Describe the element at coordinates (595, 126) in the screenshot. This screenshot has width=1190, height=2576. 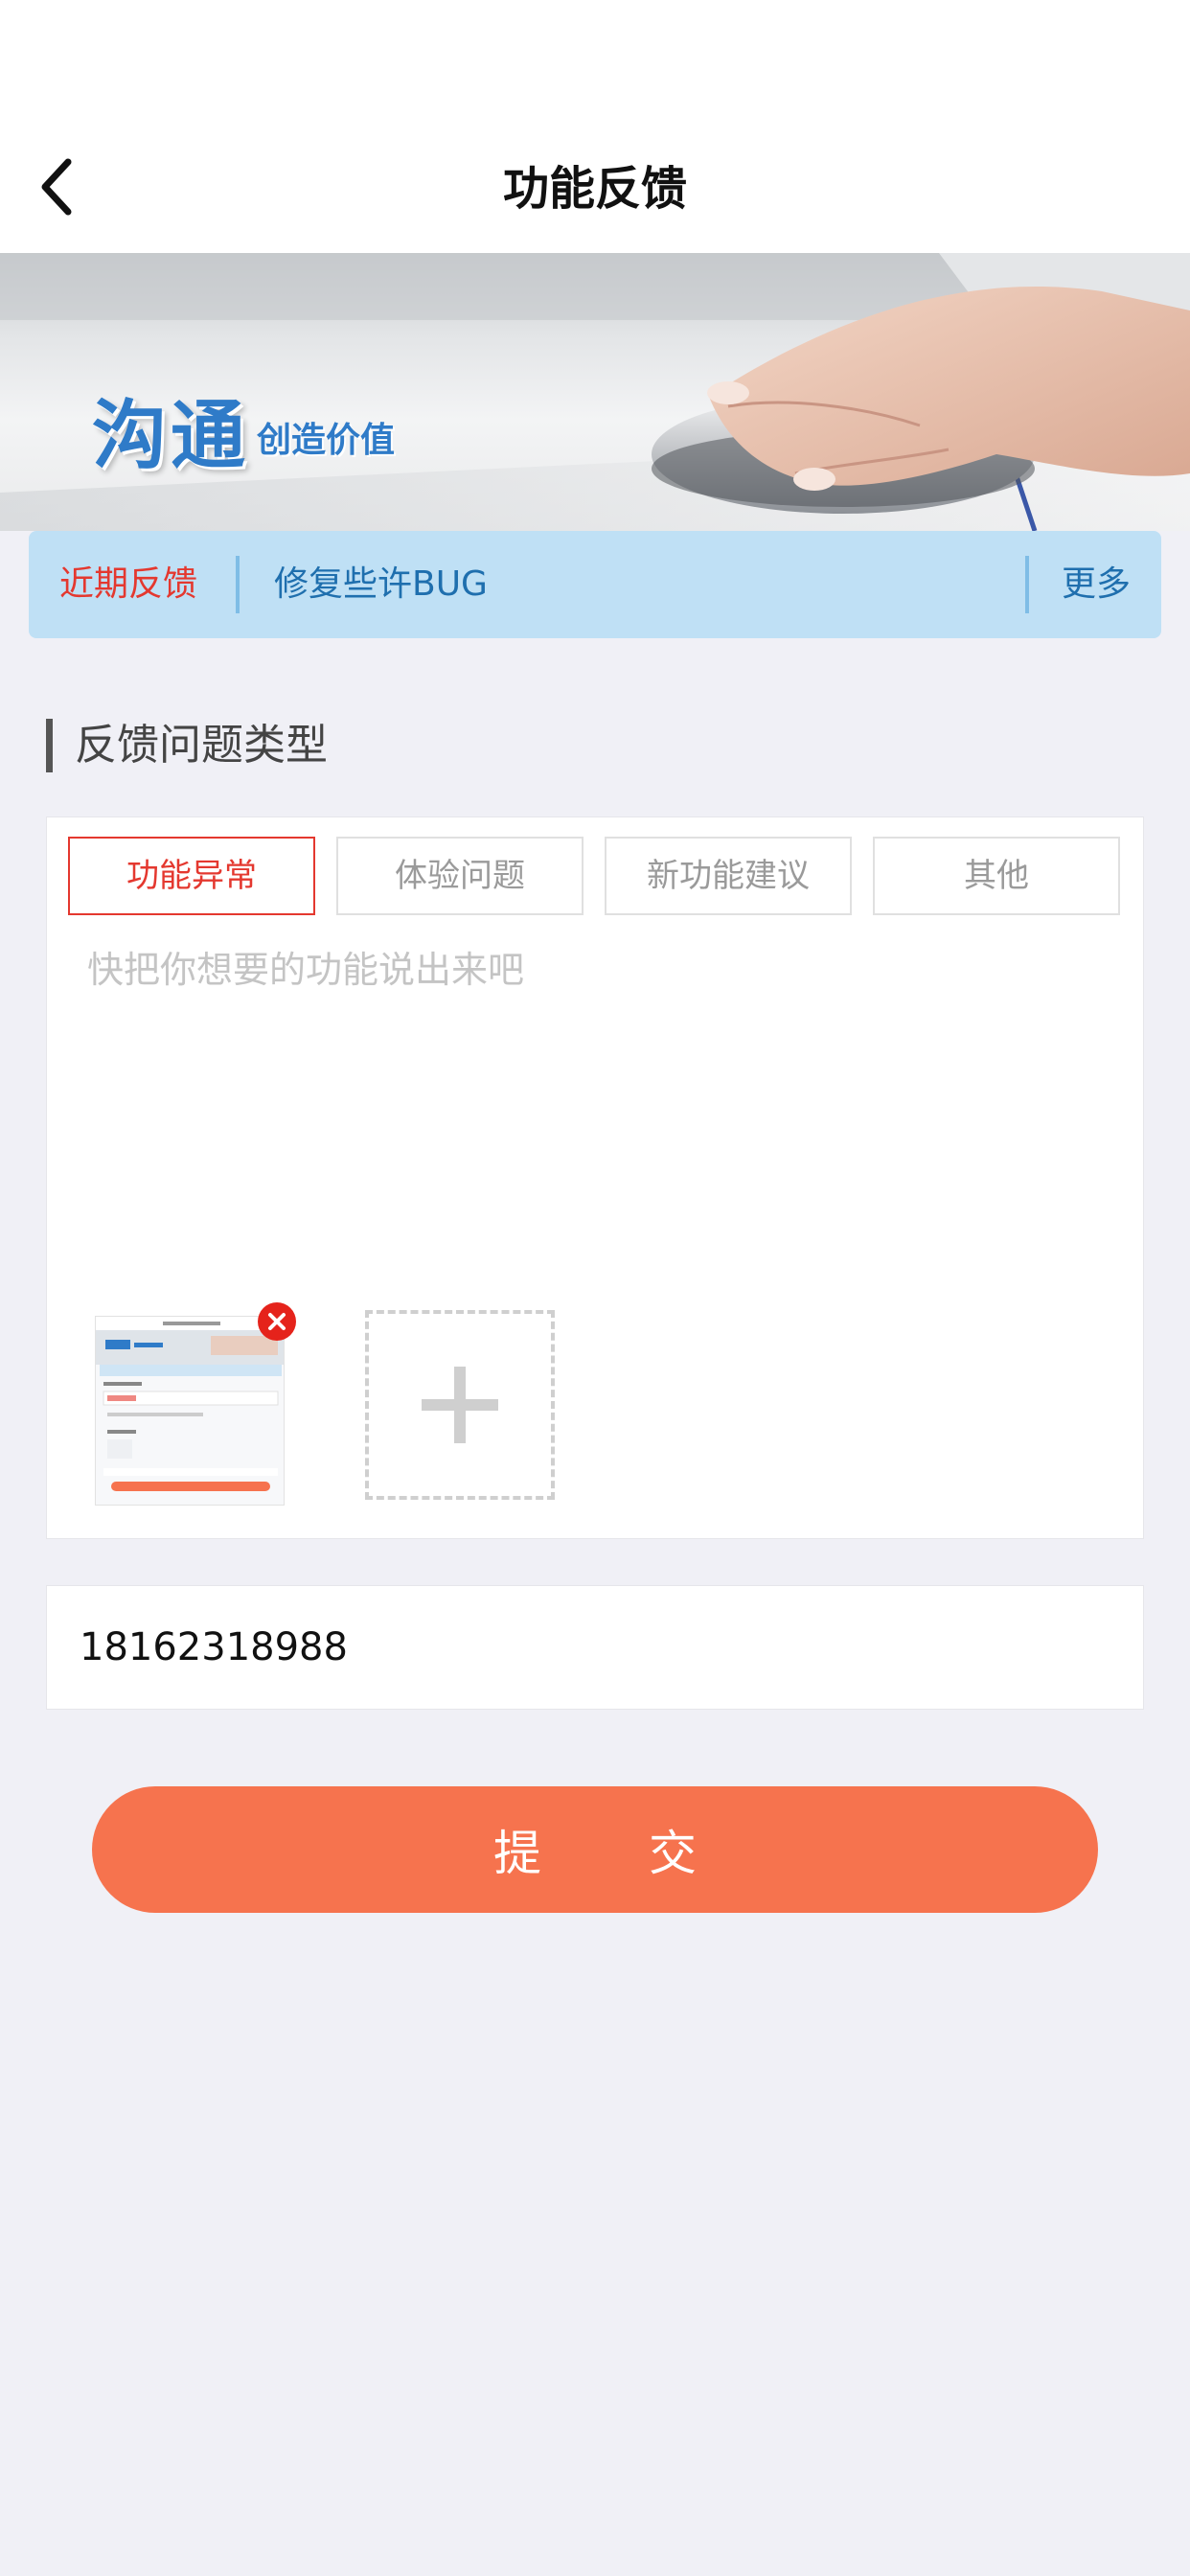
I see `nav-header: 功能反馈` at that location.